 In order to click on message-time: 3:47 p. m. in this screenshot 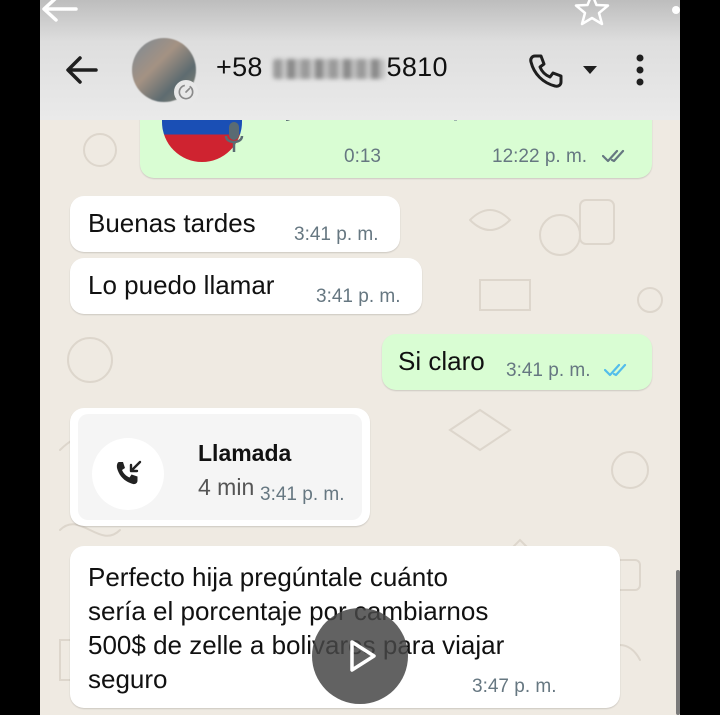, I will do `click(514, 686)`.